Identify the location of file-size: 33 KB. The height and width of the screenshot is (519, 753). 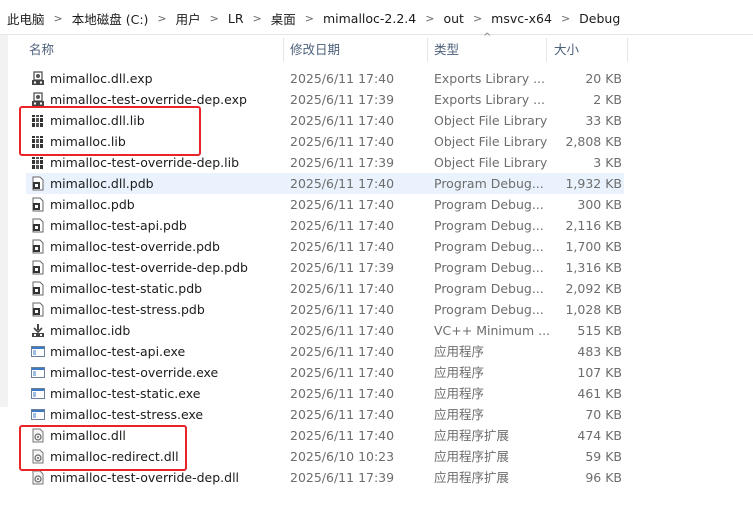
(603, 120).